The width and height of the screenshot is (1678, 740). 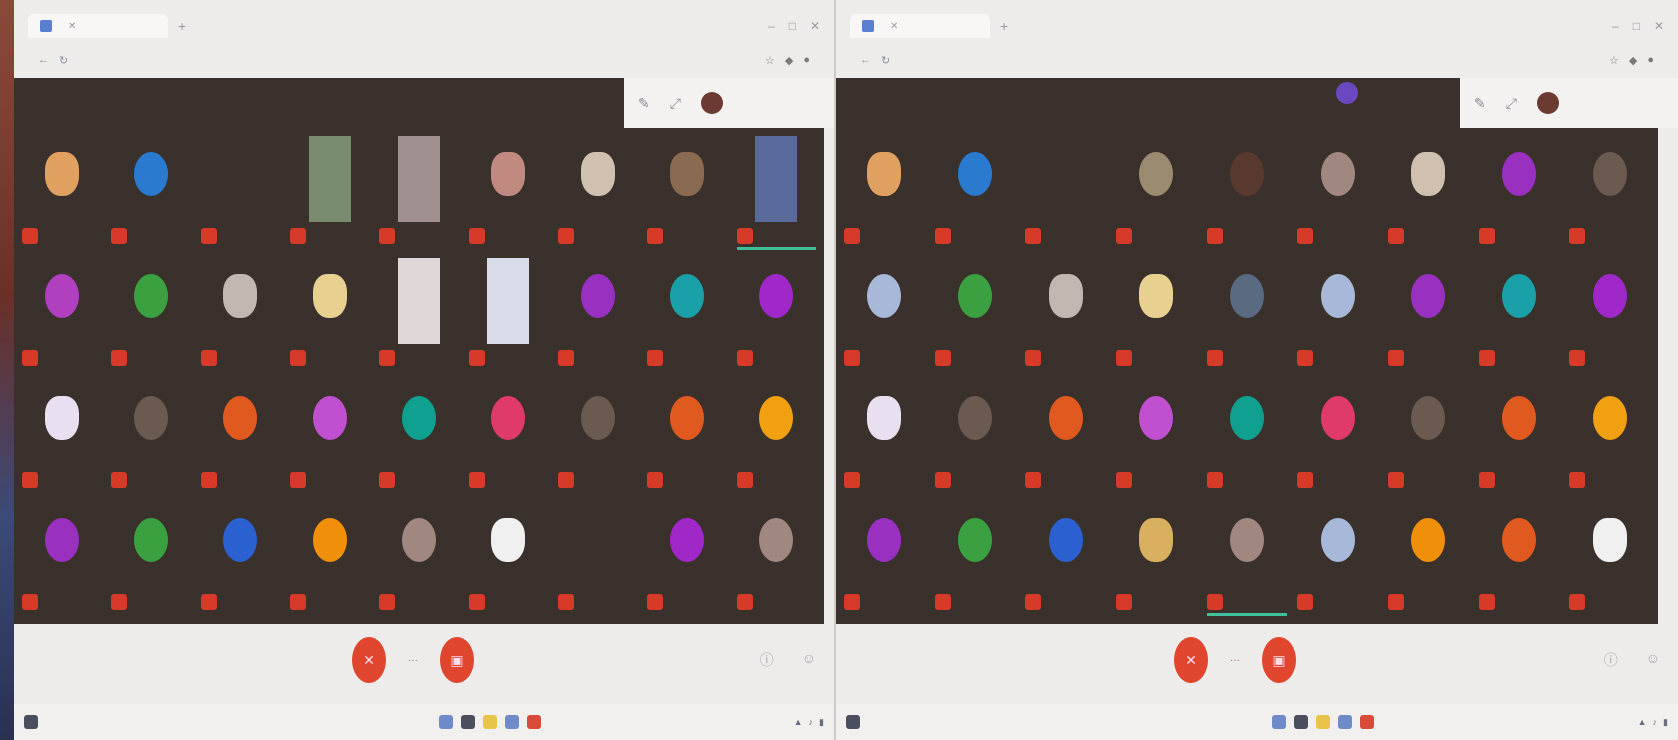 I want to click on back-icon: ←, so click(x=43, y=60).